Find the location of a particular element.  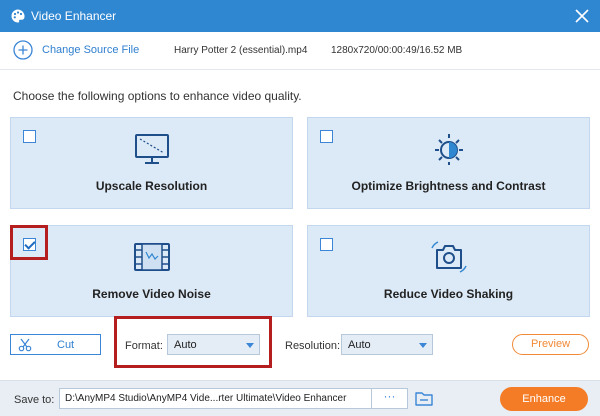

file-name: Harry Potter 2 (essential).mp4 is located at coordinates (241, 50).